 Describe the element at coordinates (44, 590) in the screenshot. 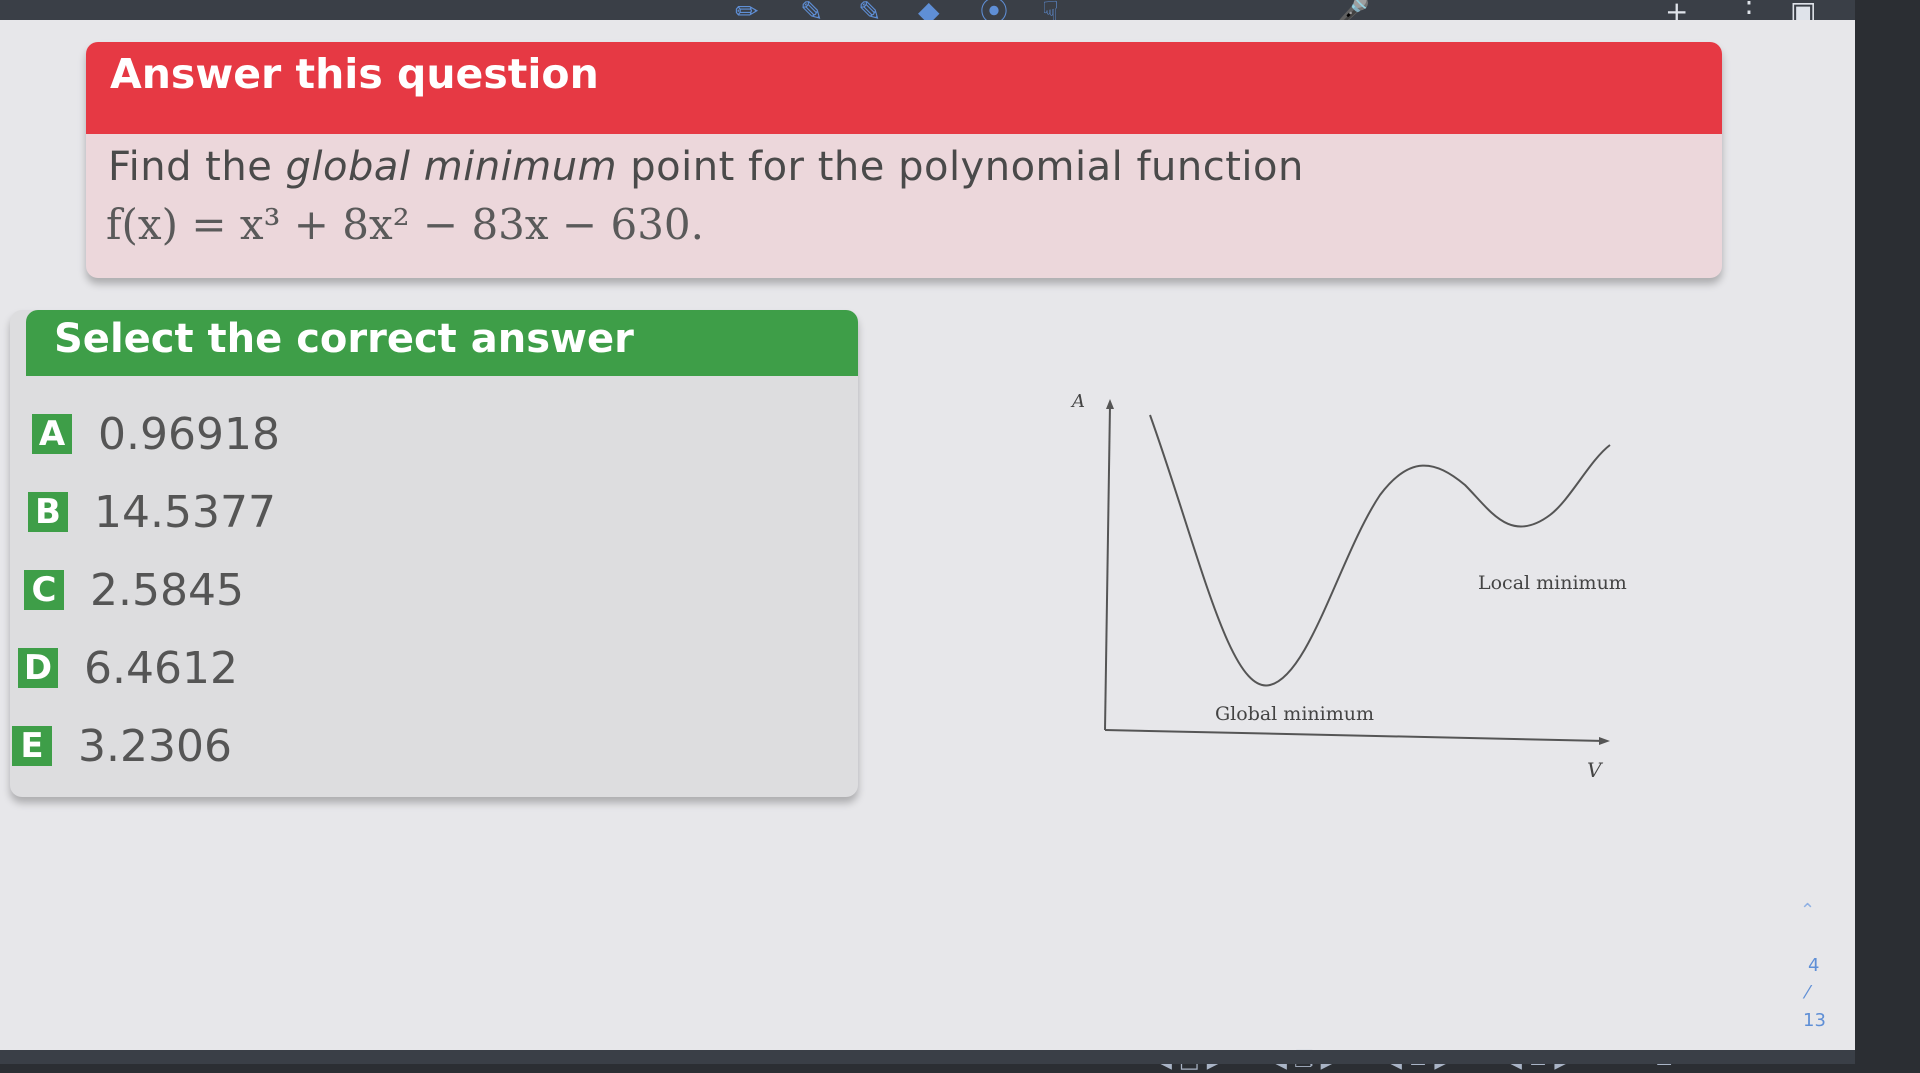

I see `option-letter: C` at that location.